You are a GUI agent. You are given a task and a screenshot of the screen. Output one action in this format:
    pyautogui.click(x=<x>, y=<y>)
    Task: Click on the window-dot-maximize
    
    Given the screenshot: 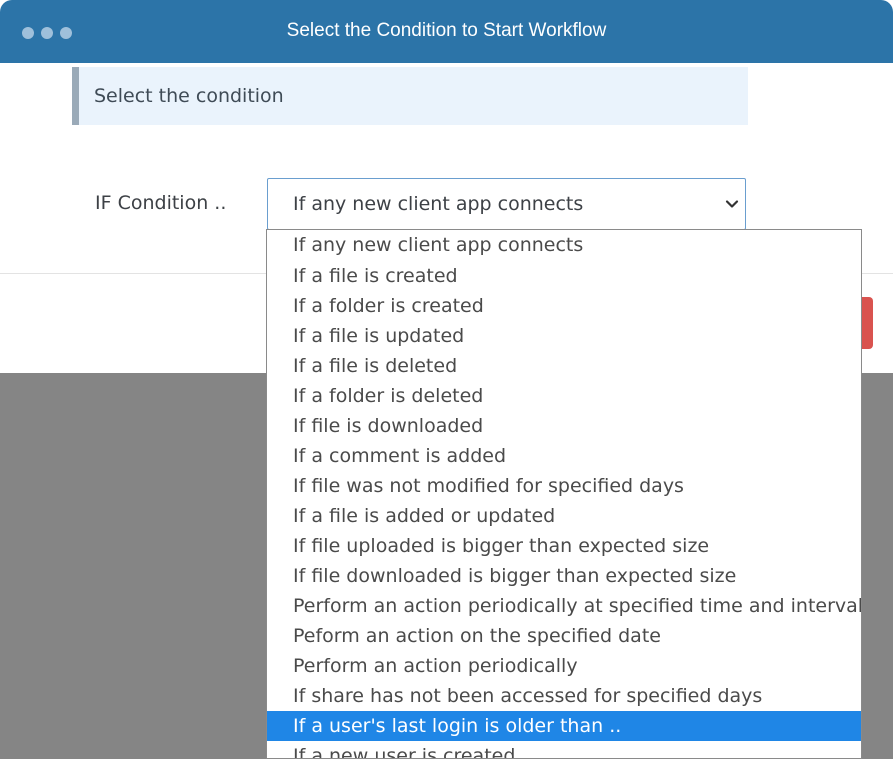 What is the action you would take?
    pyautogui.click(x=66, y=33)
    